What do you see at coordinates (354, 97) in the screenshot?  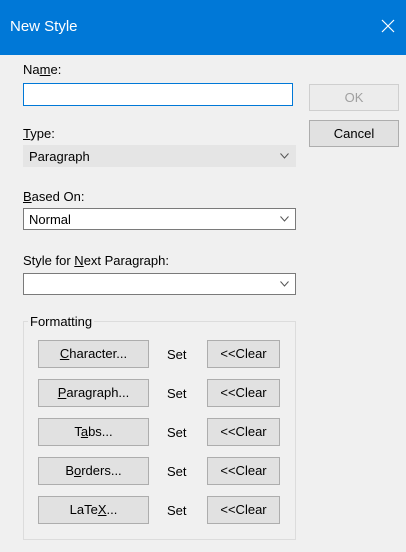 I see `ok-button: OK` at bounding box center [354, 97].